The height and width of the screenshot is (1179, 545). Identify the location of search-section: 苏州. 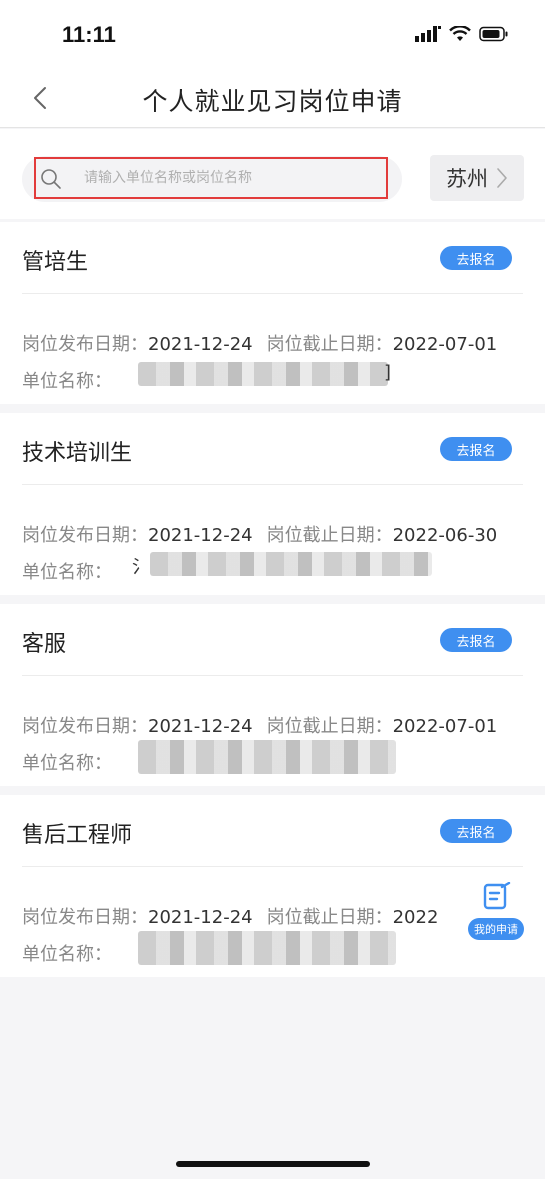
(272, 174).